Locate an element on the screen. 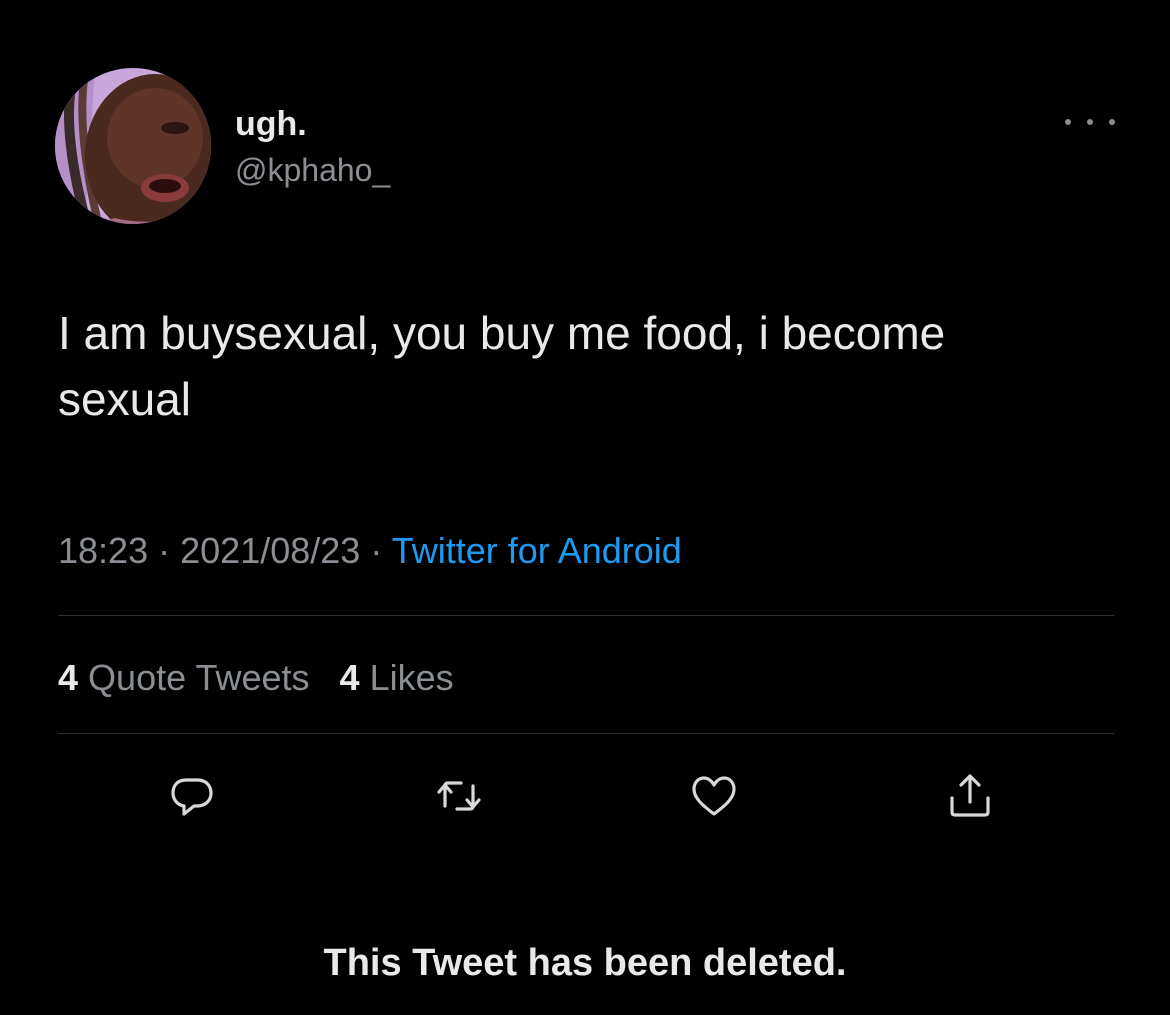 This screenshot has width=1170, height=1015. quote-tweets-link: 4 Quote Tweets is located at coordinates (184, 677).